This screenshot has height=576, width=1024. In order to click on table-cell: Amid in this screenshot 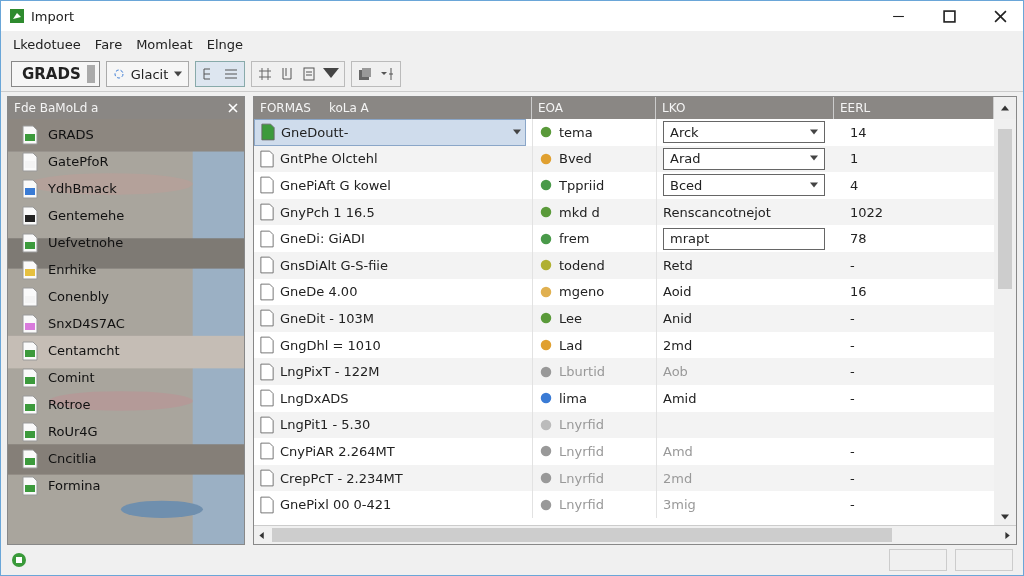, I will do `click(680, 398)`.